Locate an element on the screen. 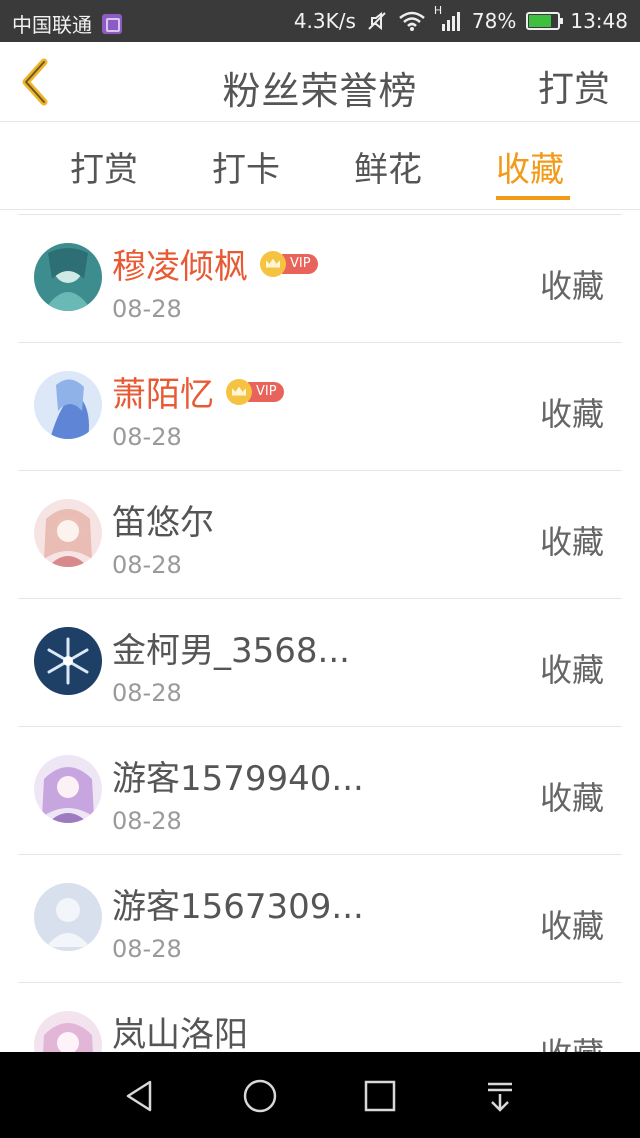  battery-percent: 78% is located at coordinates (494, 21).